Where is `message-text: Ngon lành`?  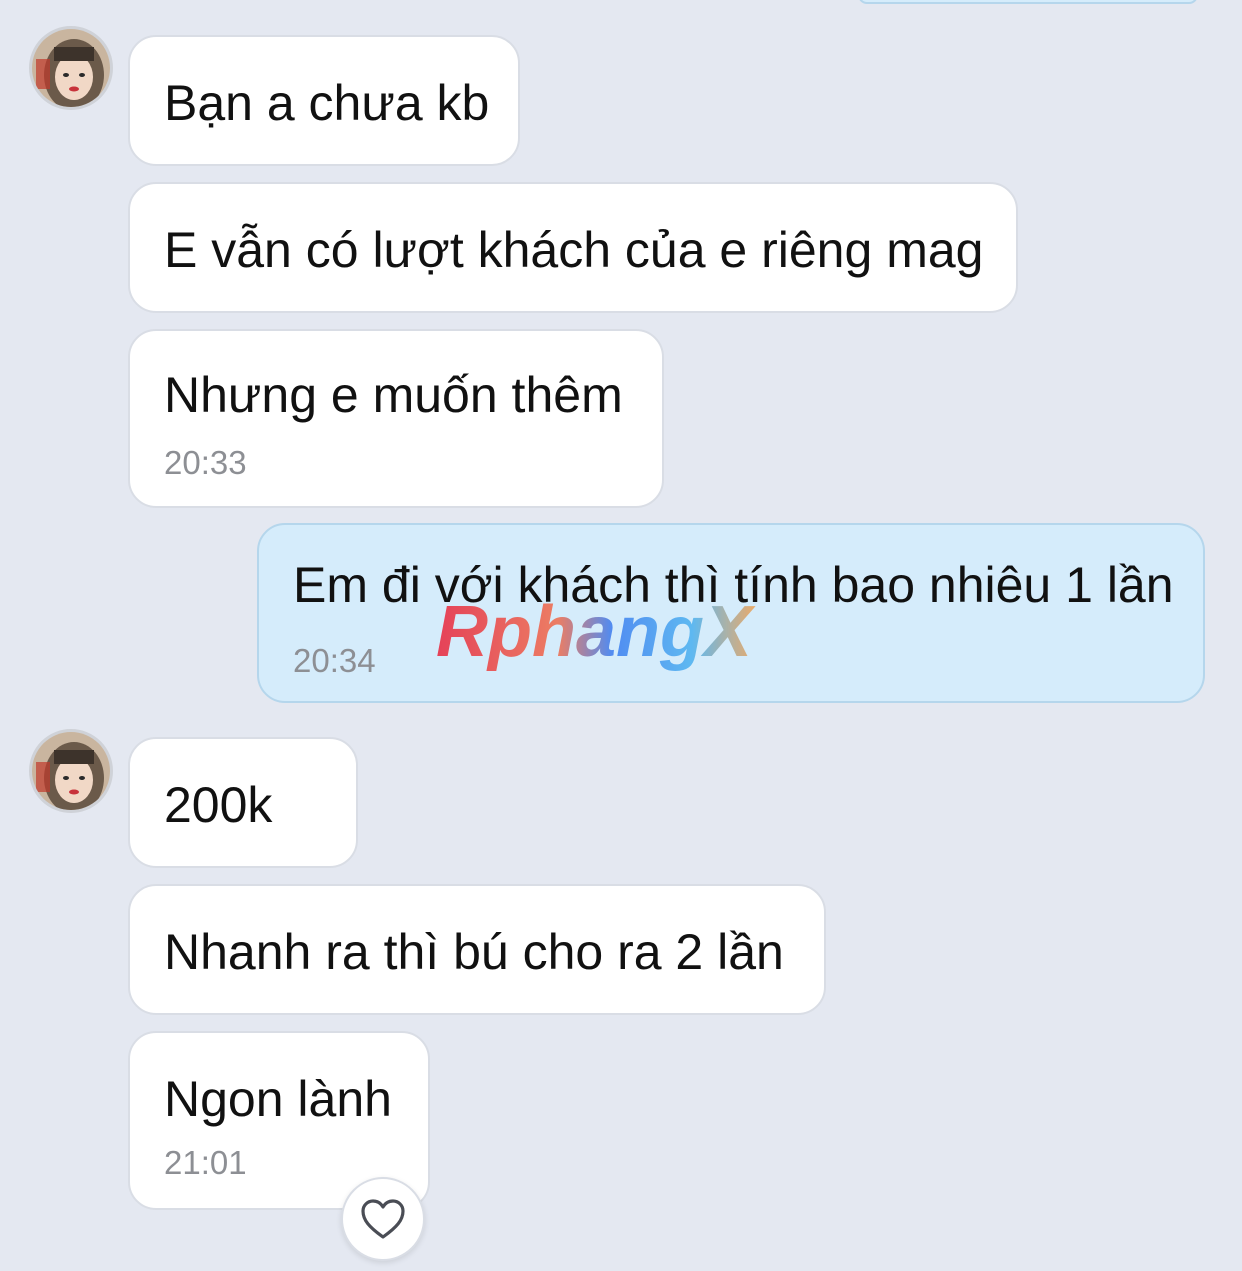
message-text: Ngon lành is located at coordinates (278, 1099).